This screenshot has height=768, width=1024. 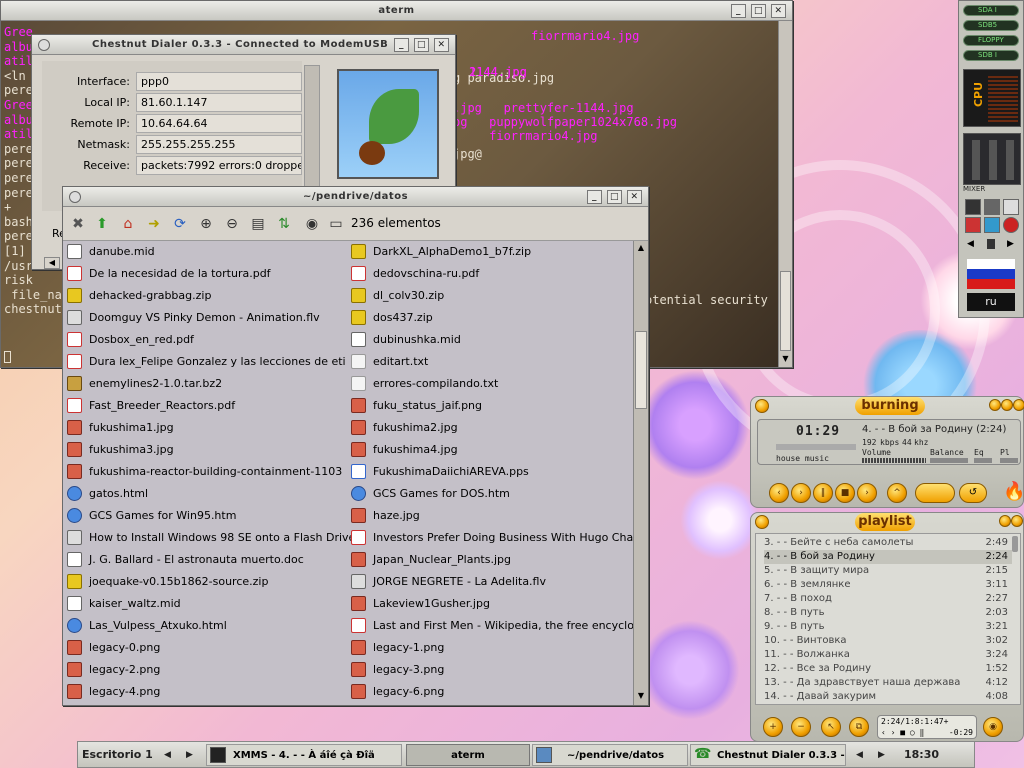 What do you see at coordinates (1010, 244) in the screenshot?
I see `next-desktop-icon: ▶` at bounding box center [1010, 244].